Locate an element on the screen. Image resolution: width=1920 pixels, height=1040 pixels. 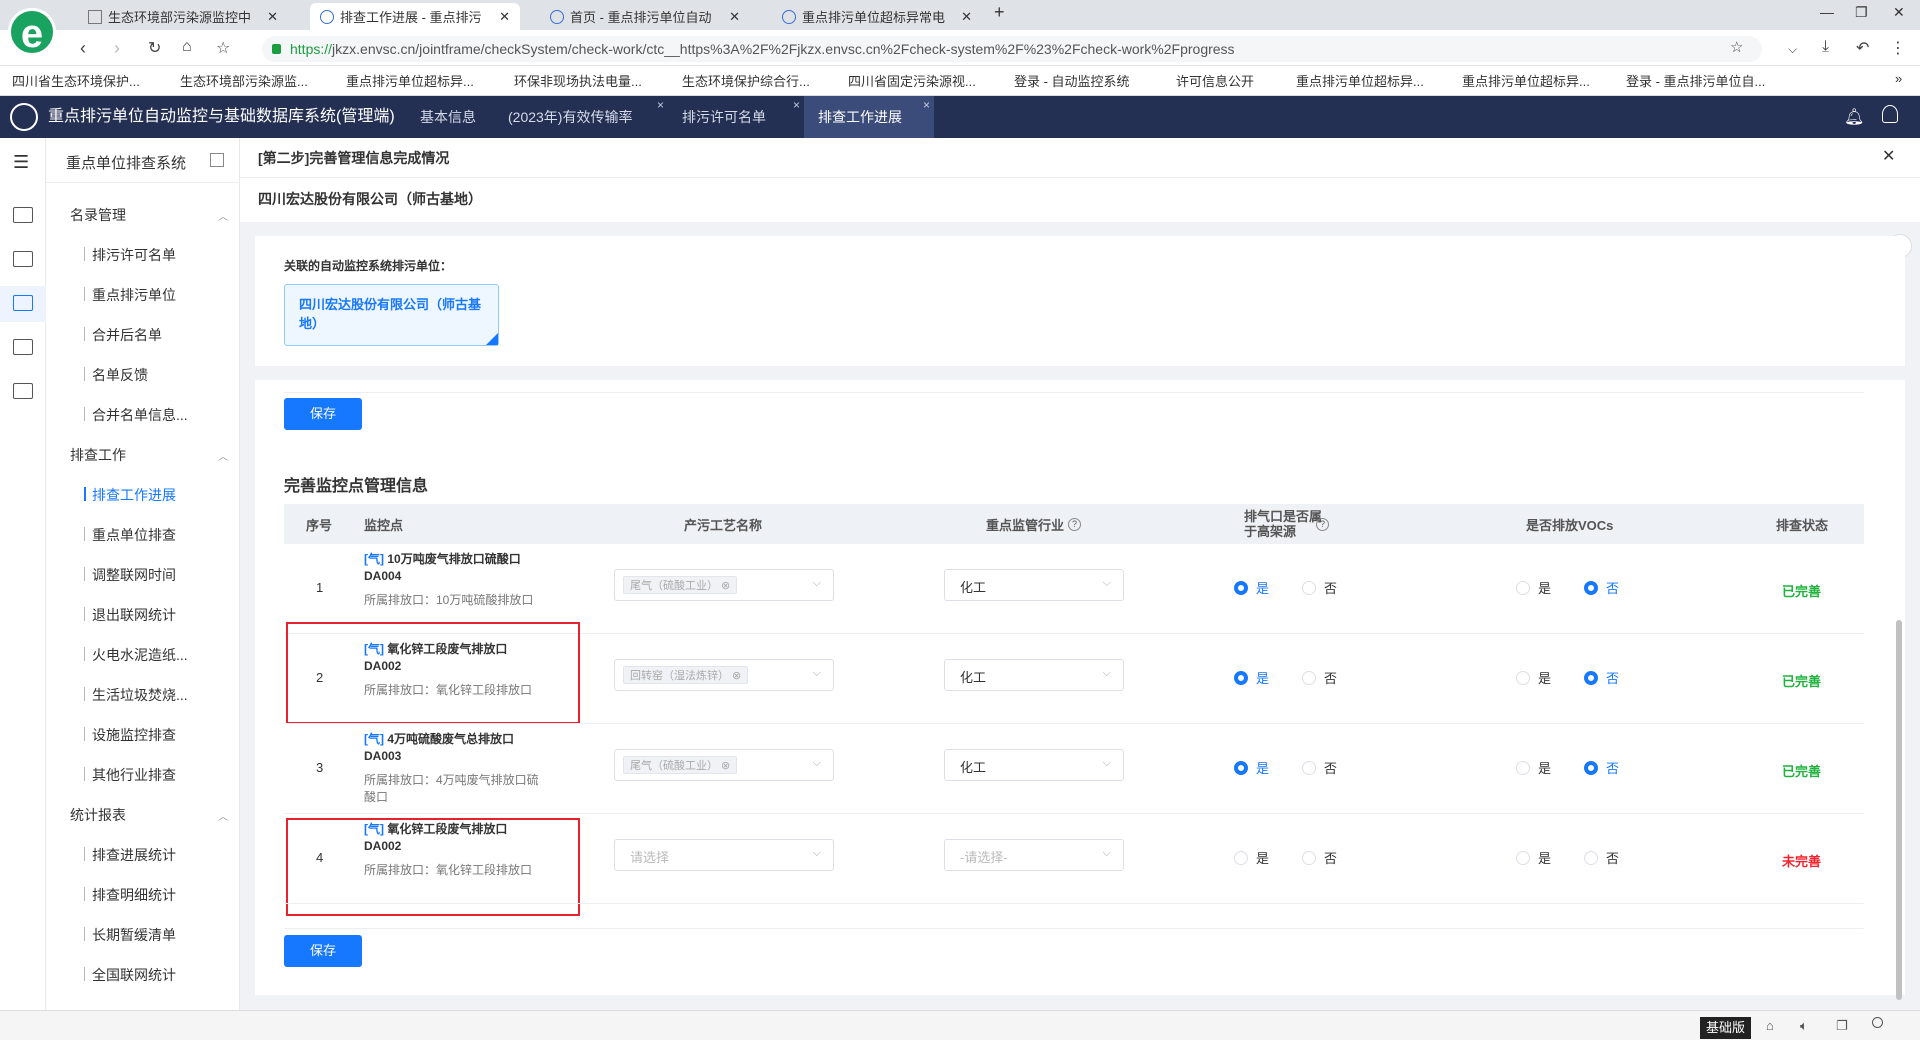
chart-icon is located at coordinates (23, 215).